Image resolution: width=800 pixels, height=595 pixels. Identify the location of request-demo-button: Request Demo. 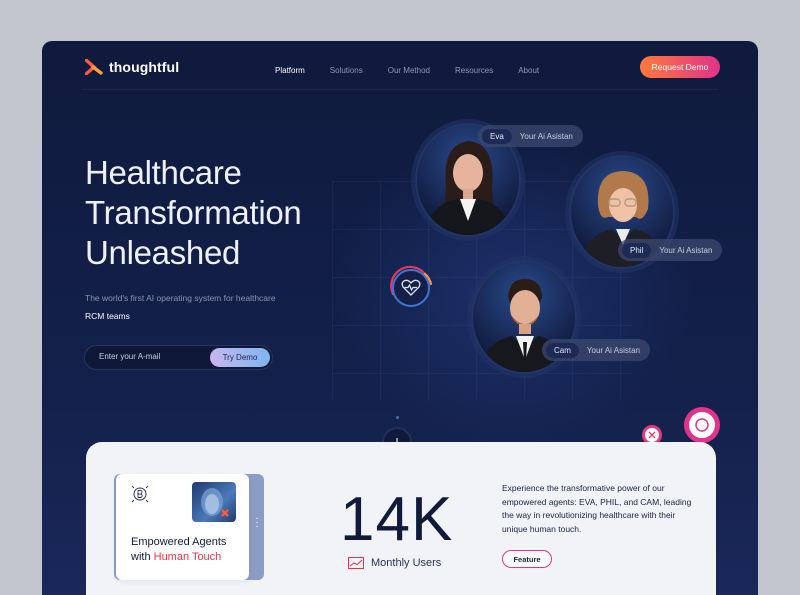
(680, 67).